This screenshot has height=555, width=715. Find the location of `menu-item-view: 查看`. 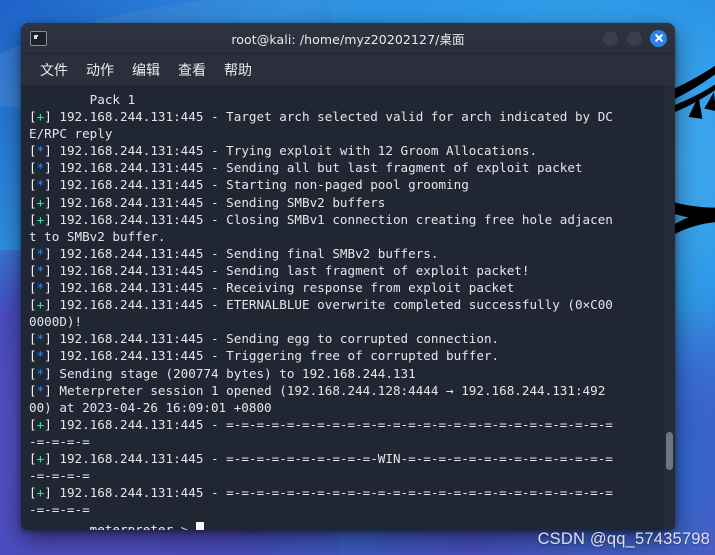

menu-item-view: 查看 is located at coordinates (192, 70).